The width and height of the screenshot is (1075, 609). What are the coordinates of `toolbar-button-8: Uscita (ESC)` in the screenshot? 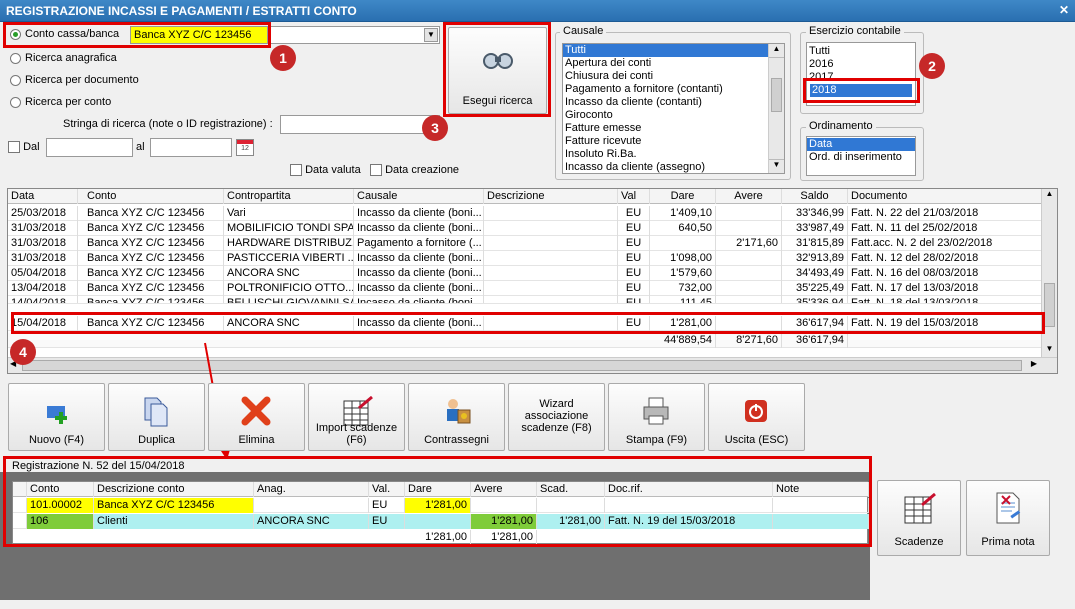 It's located at (756, 417).